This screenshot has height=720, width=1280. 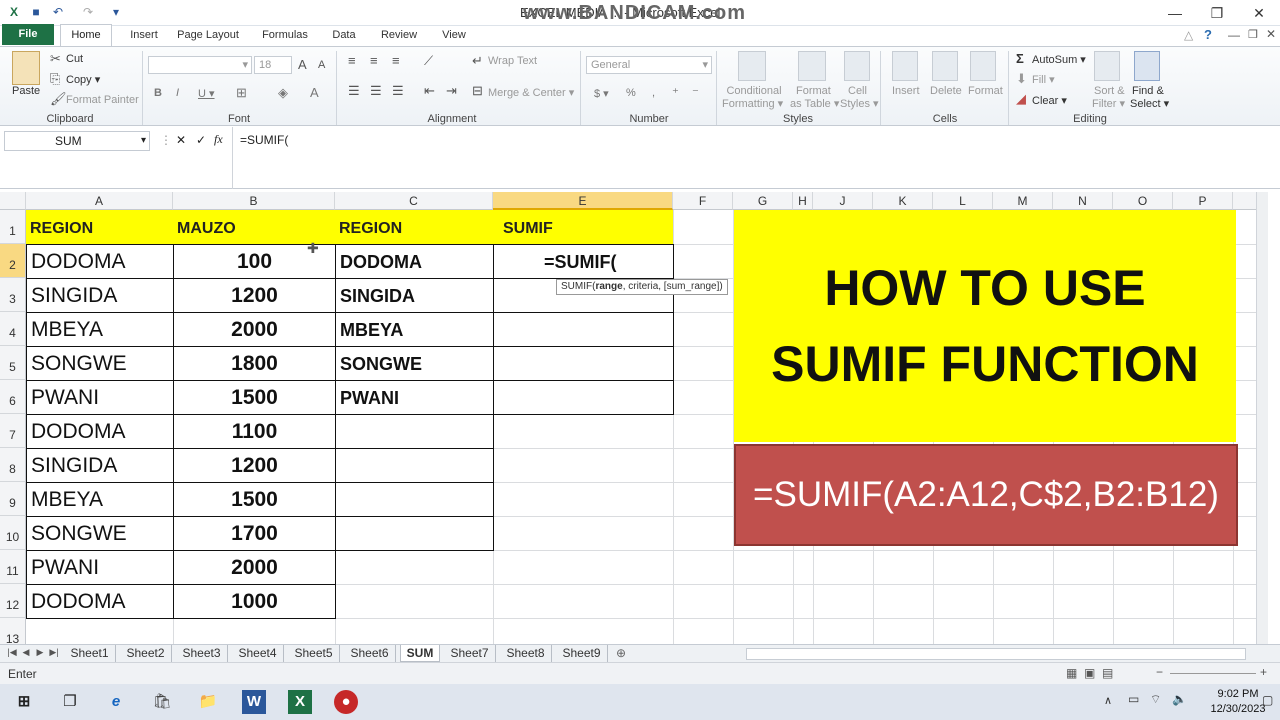 I want to click on find-select-line2: Select ▾, so click(x=1149, y=103).